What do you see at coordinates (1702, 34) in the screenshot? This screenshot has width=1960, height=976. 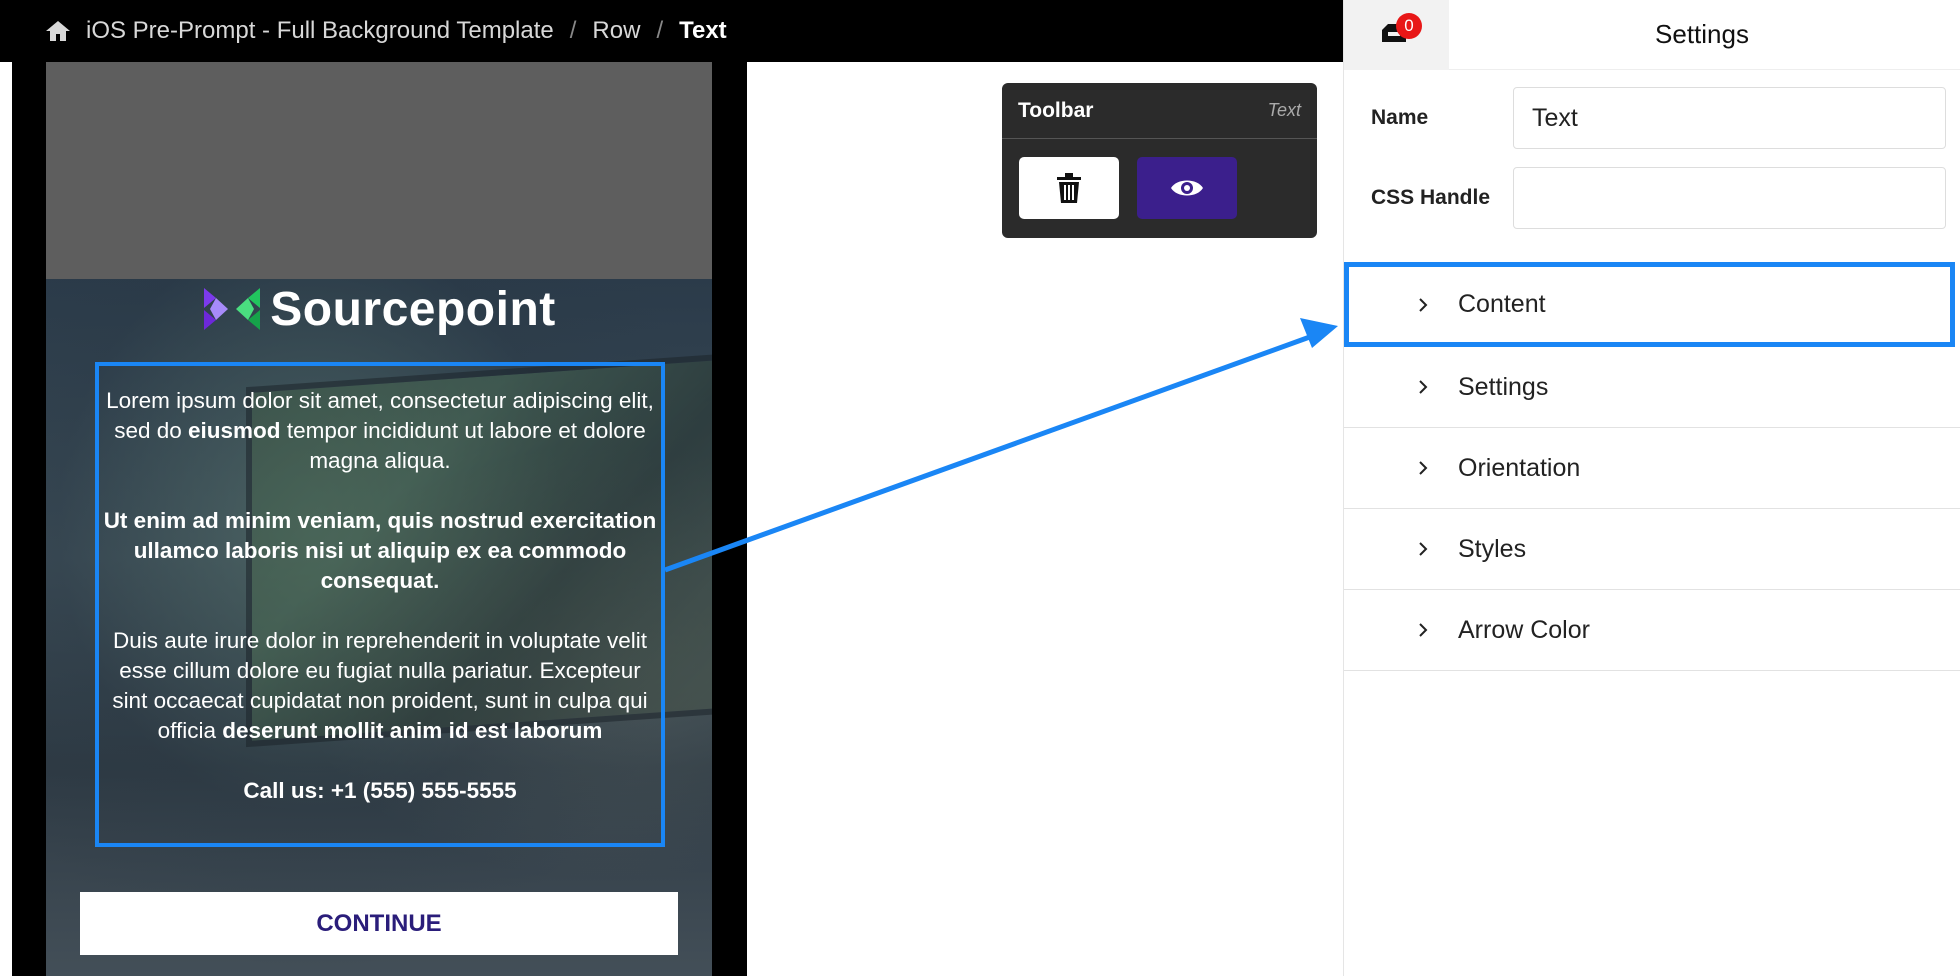 I see `settings-title: Settings` at bounding box center [1702, 34].